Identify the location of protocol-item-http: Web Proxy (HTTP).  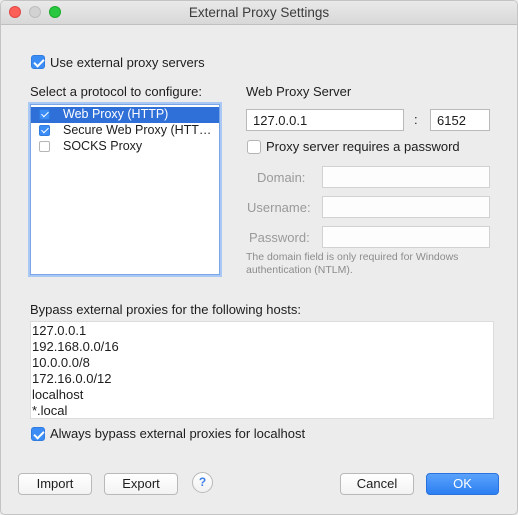
(125, 115).